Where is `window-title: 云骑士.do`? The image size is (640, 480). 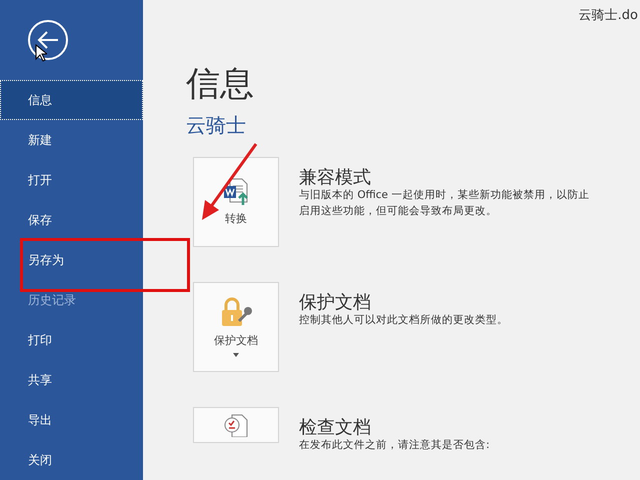 window-title: 云骑士.do is located at coordinates (608, 16).